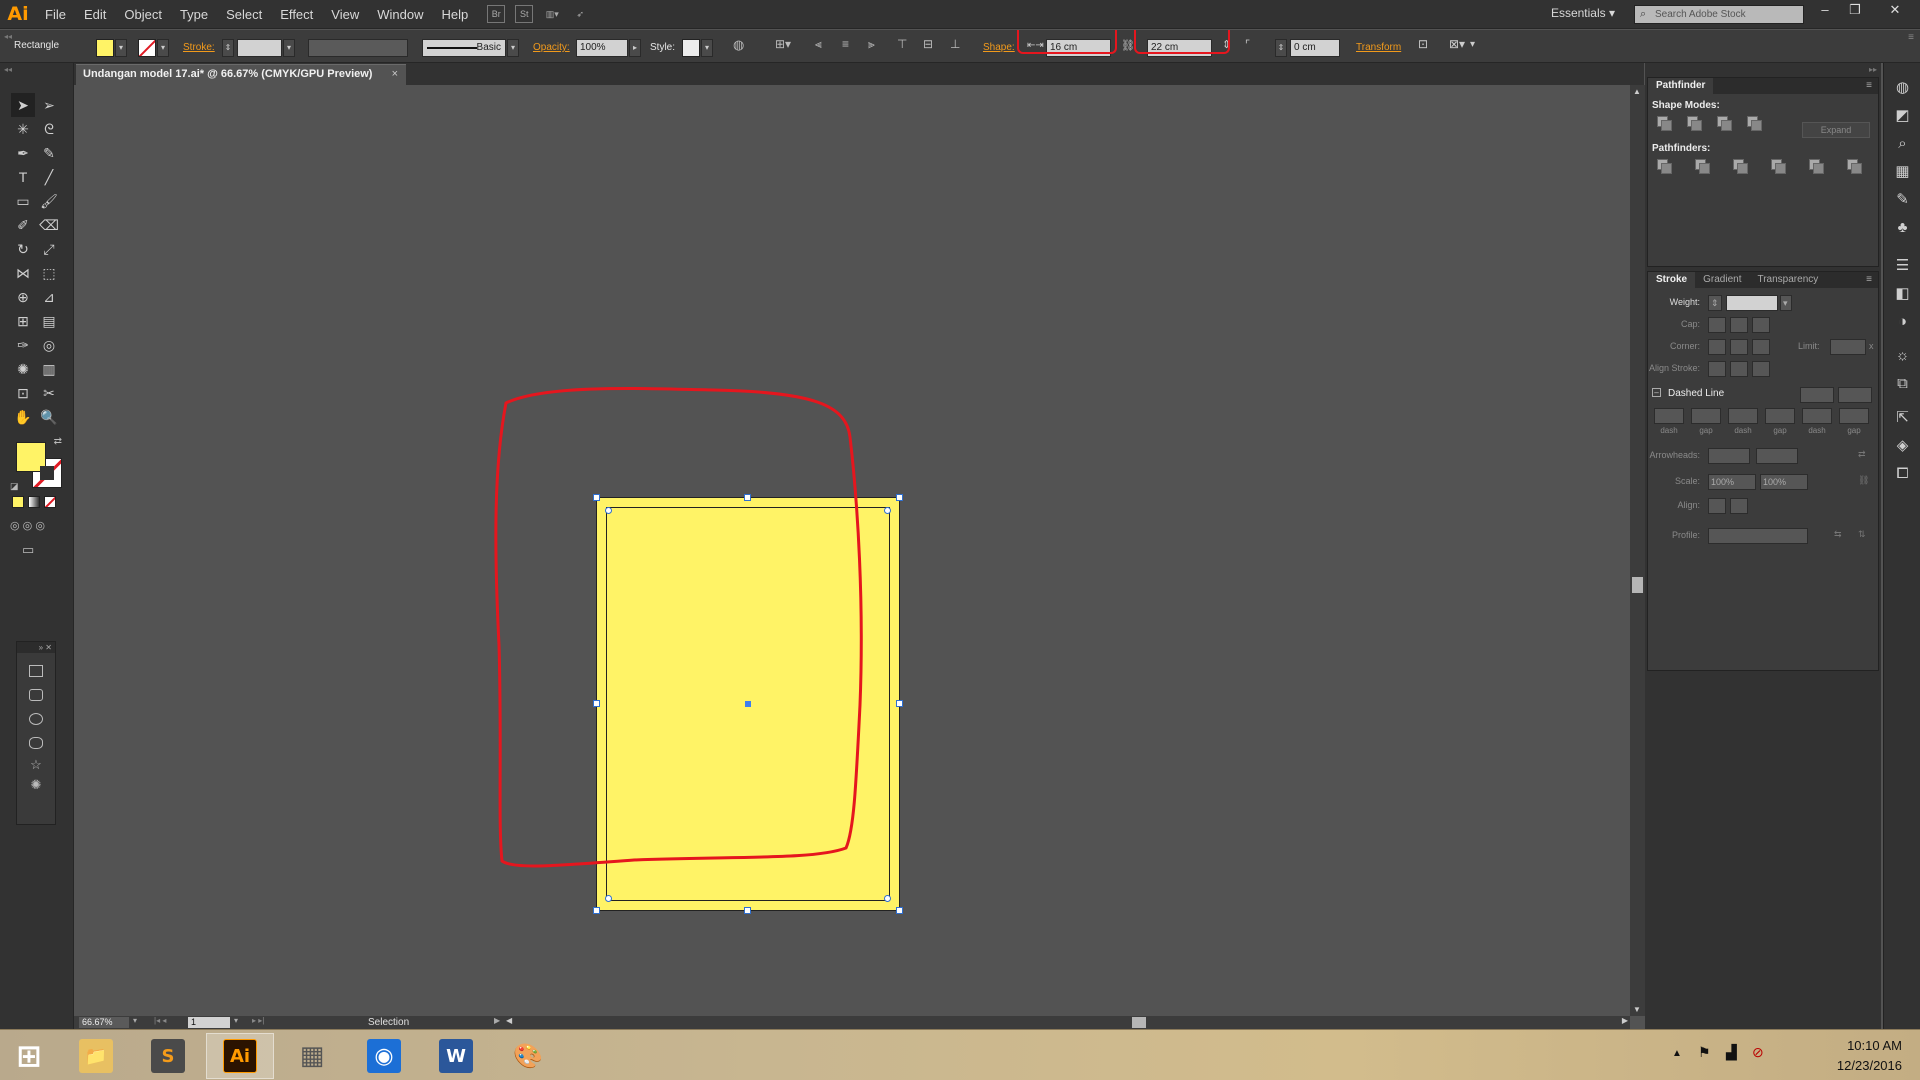 The height and width of the screenshot is (1080, 1920). What do you see at coordinates (1656, 392) in the screenshot?
I see `dashed-line-checkbox: –` at bounding box center [1656, 392].